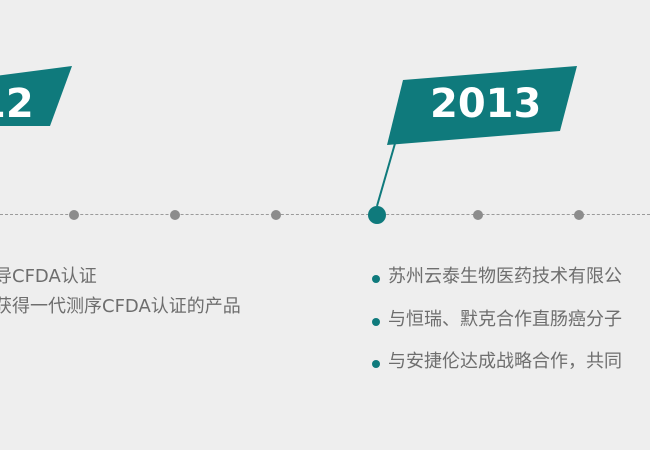 This screenshot has height=450, width=650. What do you see at coordinates (386, 173) in the screenshot?
I see `right-flag-pole` at bounding box center [386, 173].